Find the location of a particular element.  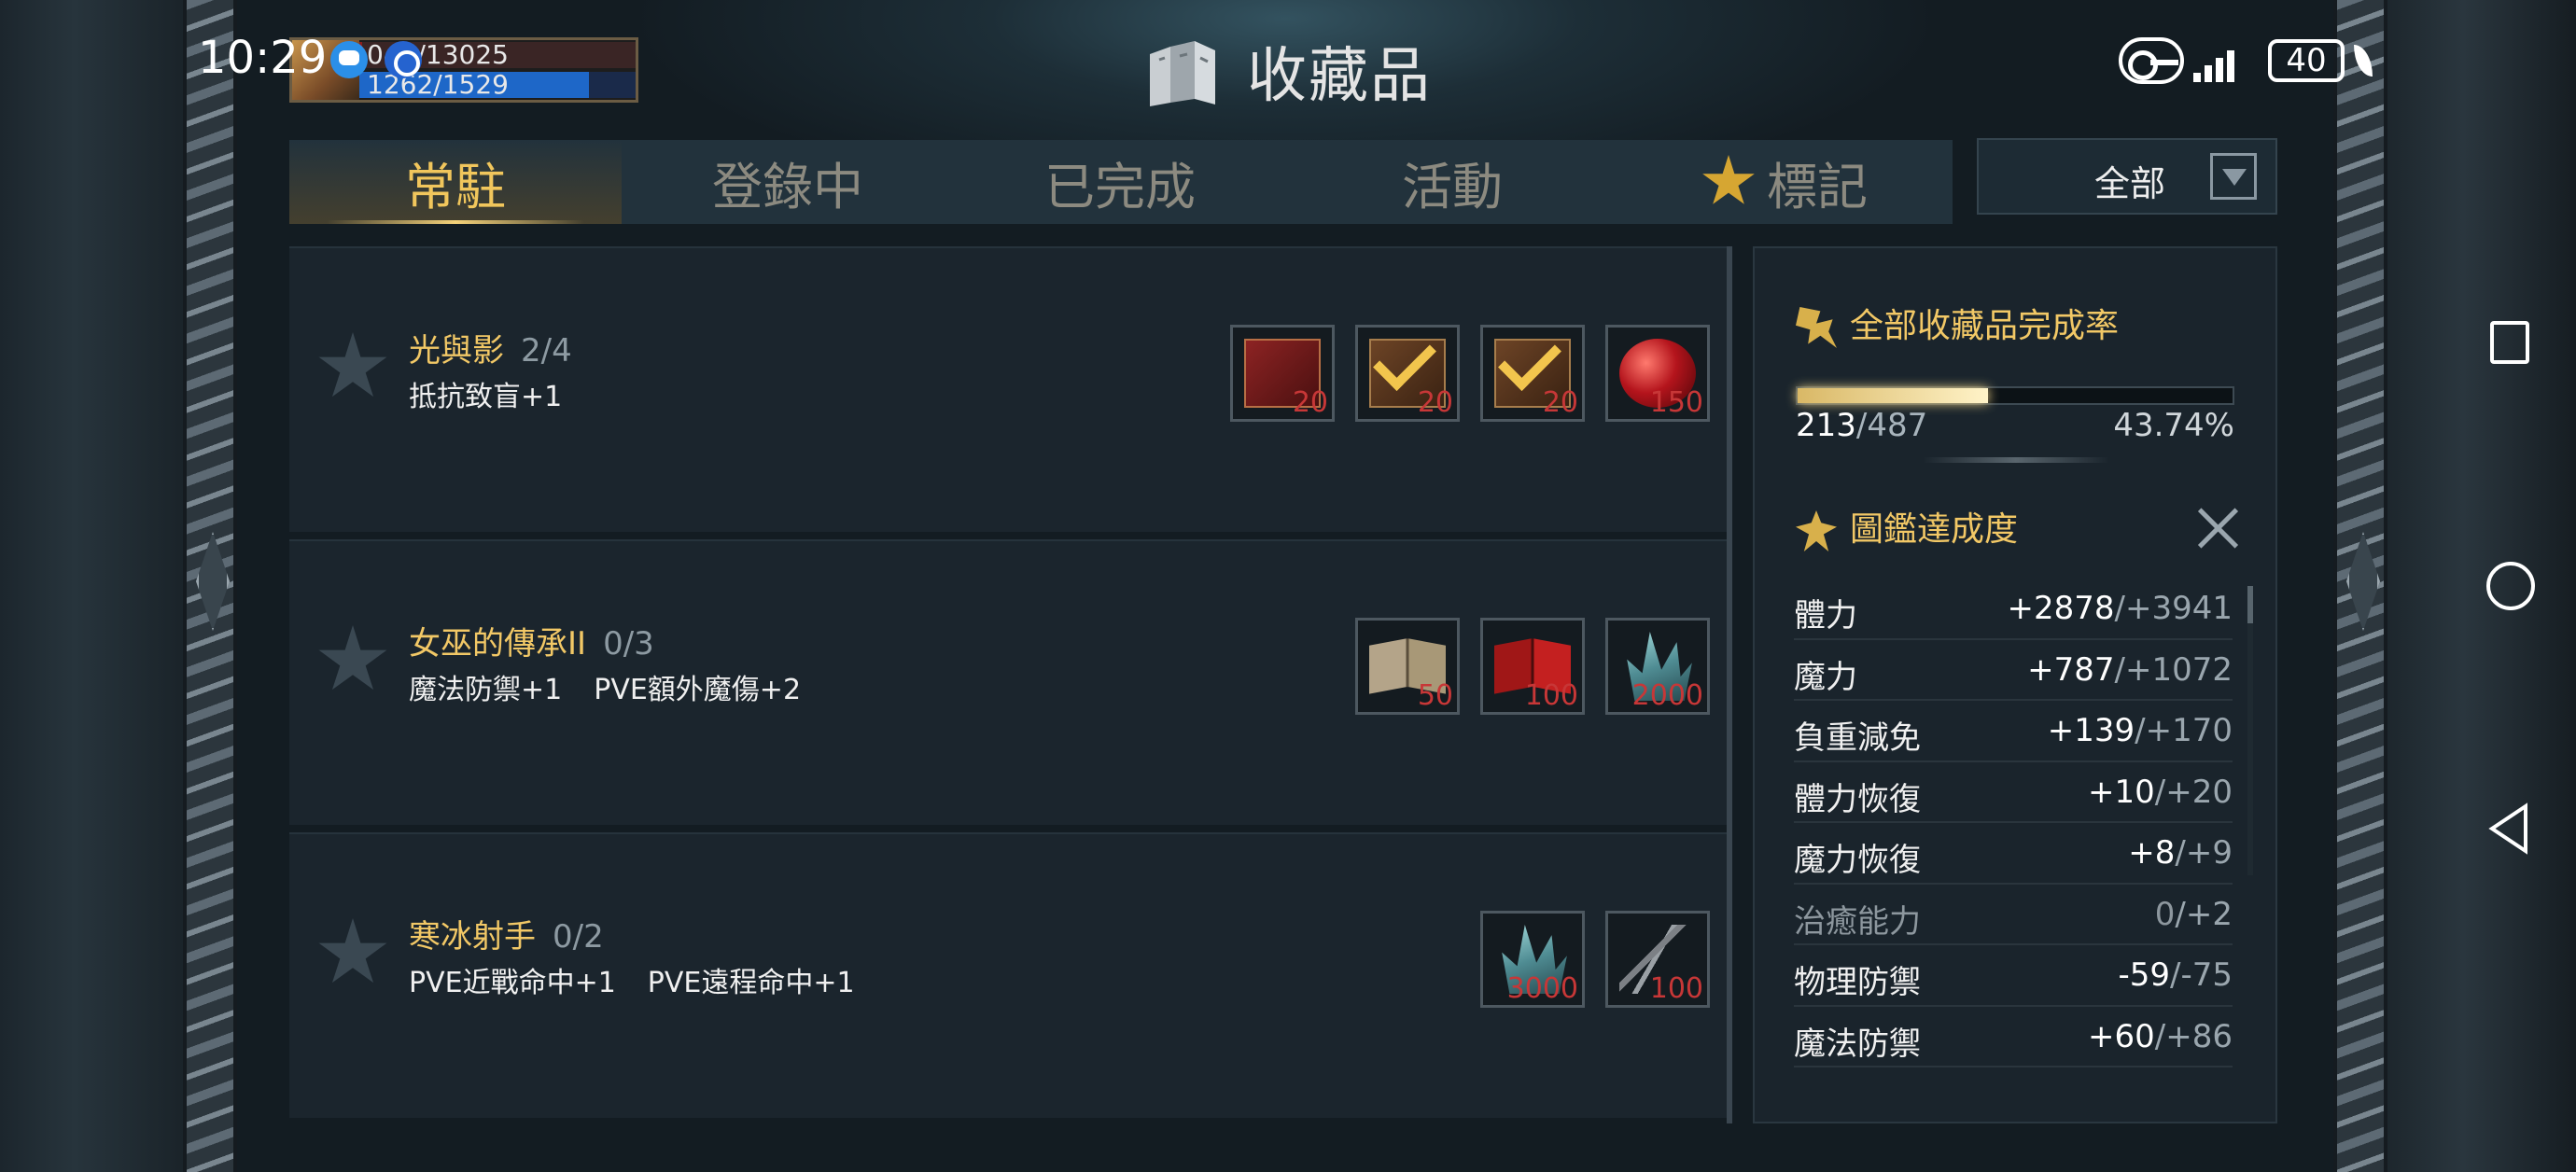

tab-completed: 已完成 is located at coordinates (1120, 182).